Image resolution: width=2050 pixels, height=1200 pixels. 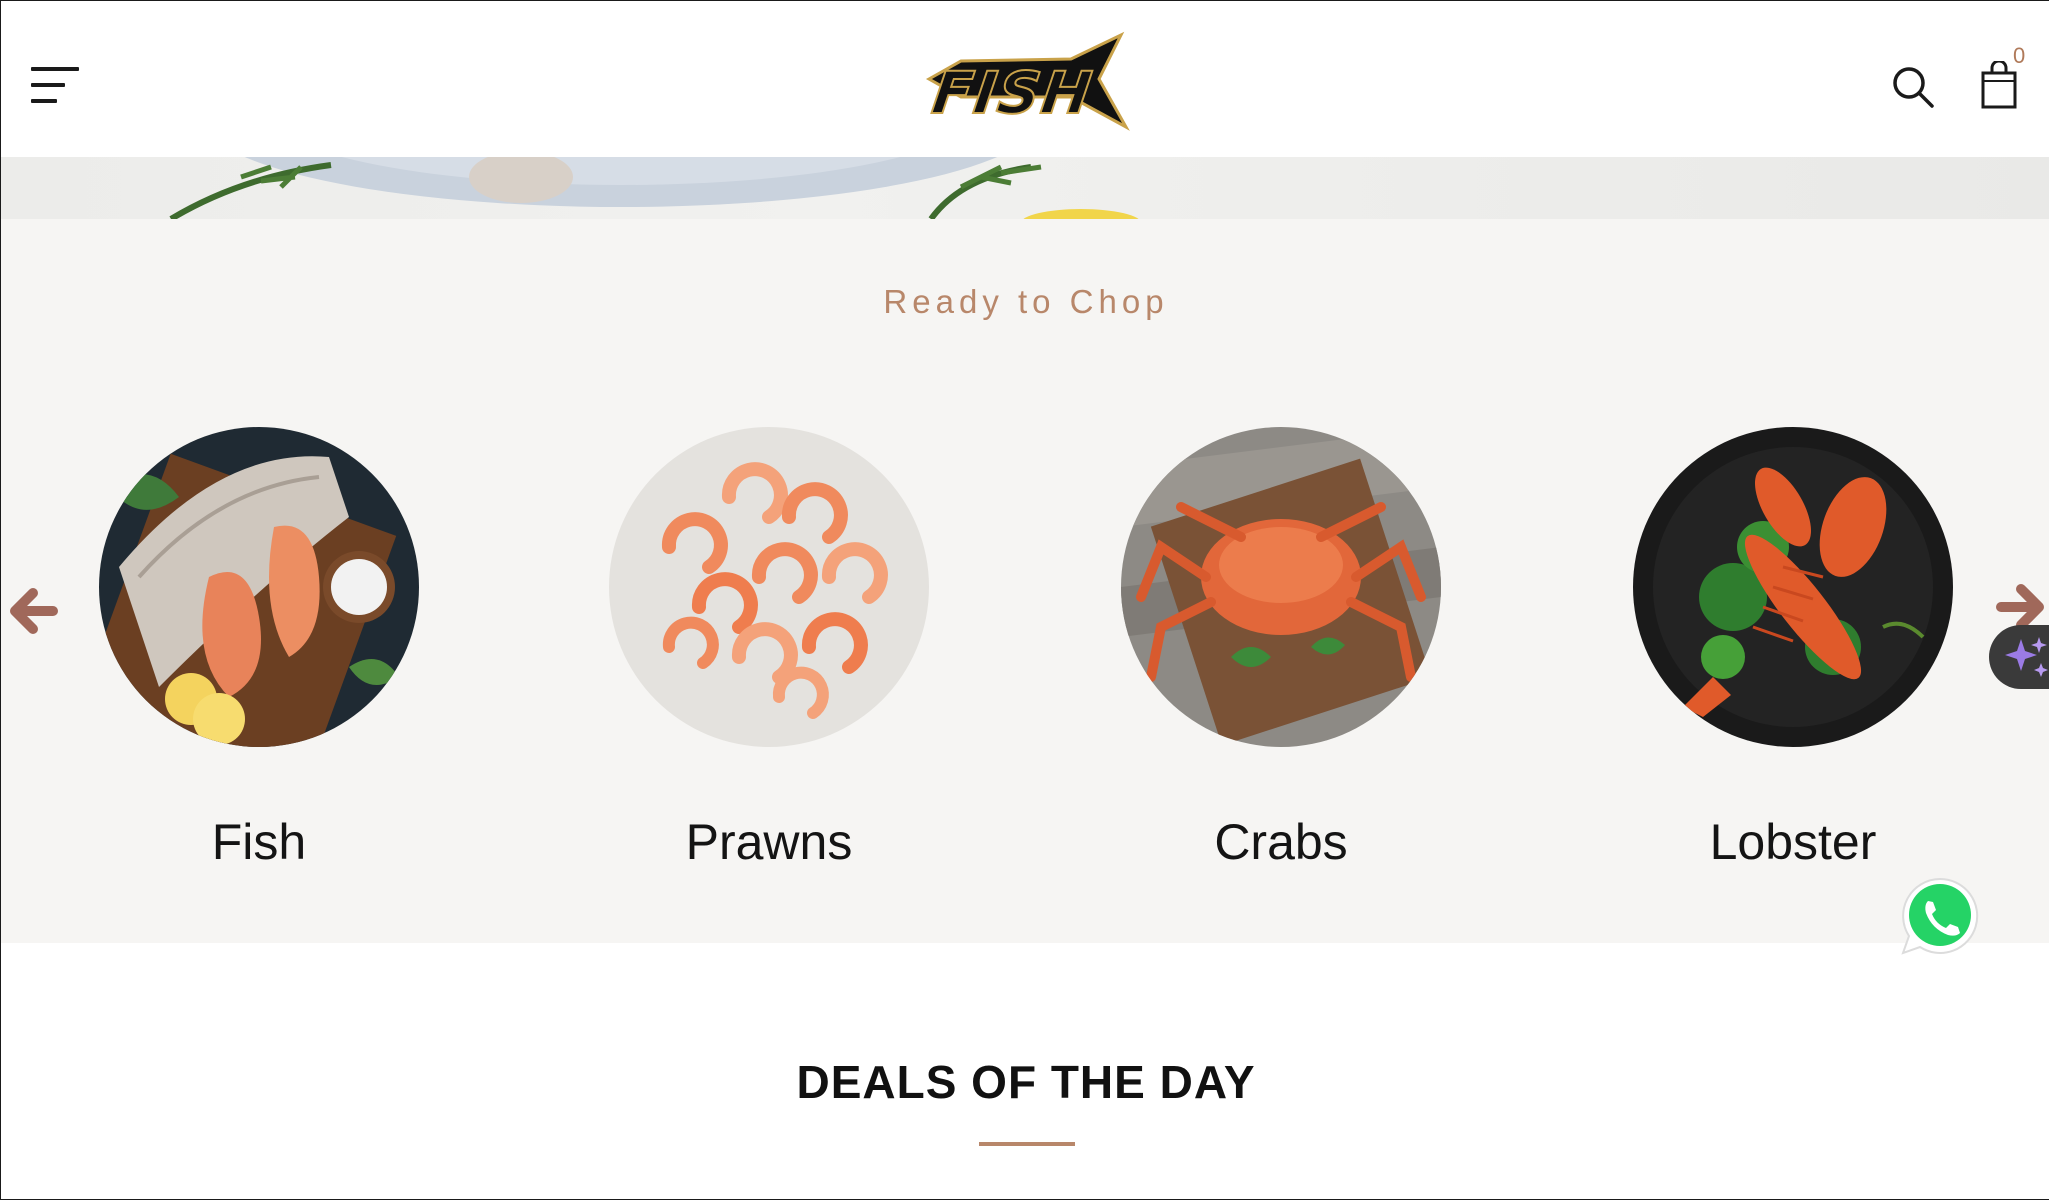 What do you see at coordinates (1793, 587) in the screenshot?
I see `category-image-lobster` at bounding box center [1793, 587].